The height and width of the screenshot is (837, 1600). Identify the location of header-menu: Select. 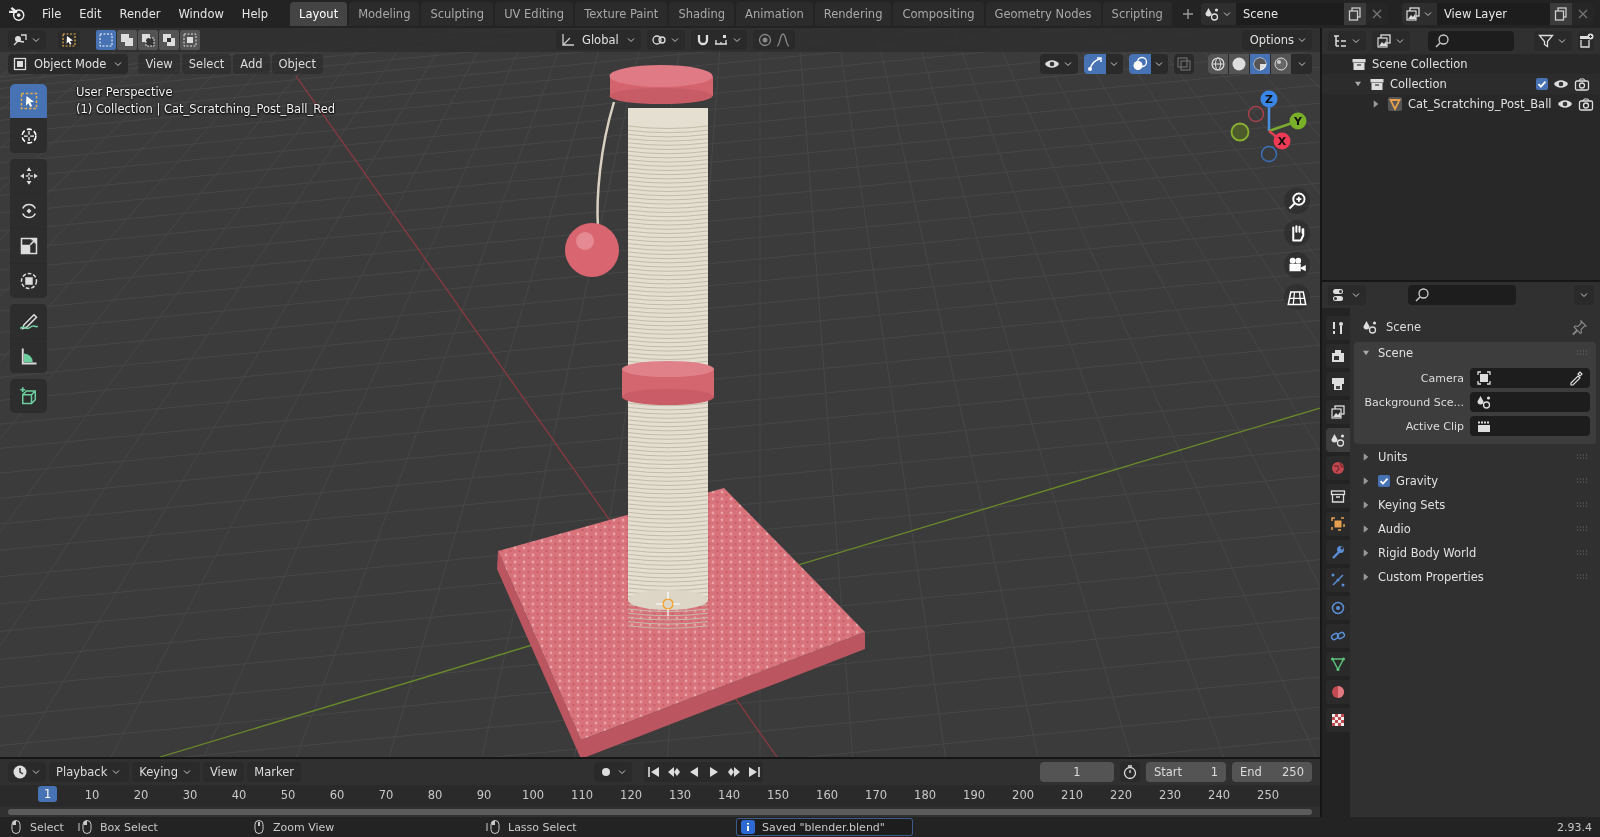
(206, 64).